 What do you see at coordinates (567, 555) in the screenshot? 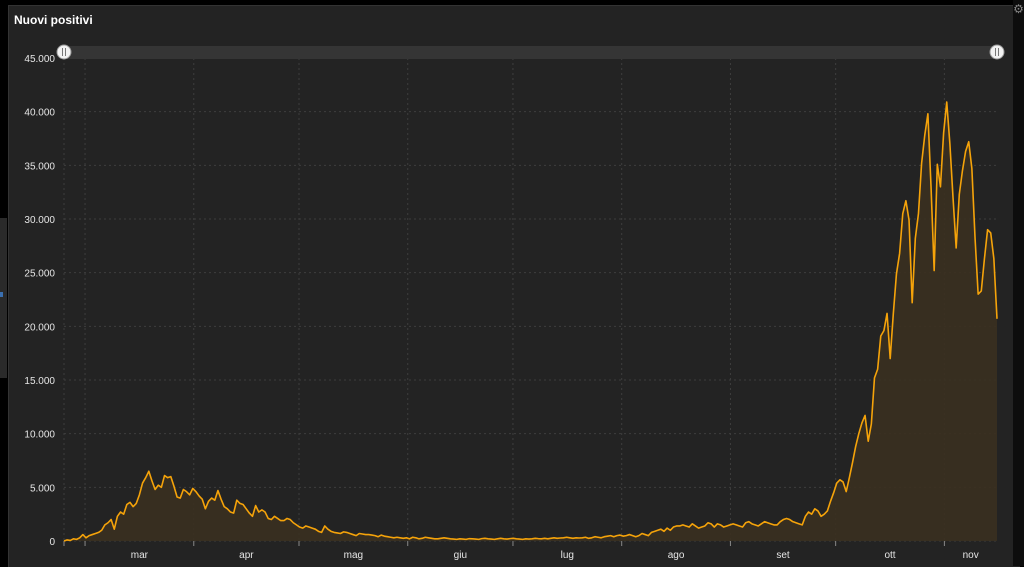
I see `x-tick-label: lug` at bounding box center [567, 555].